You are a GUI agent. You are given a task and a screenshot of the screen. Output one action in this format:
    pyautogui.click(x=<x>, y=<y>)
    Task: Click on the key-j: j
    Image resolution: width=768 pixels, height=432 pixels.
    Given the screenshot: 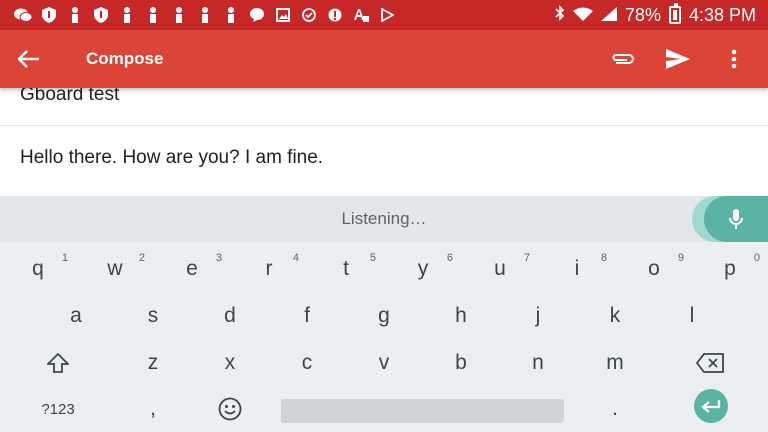 What is the action you would take?
    pyautogui.click(x=538, y=316)
    